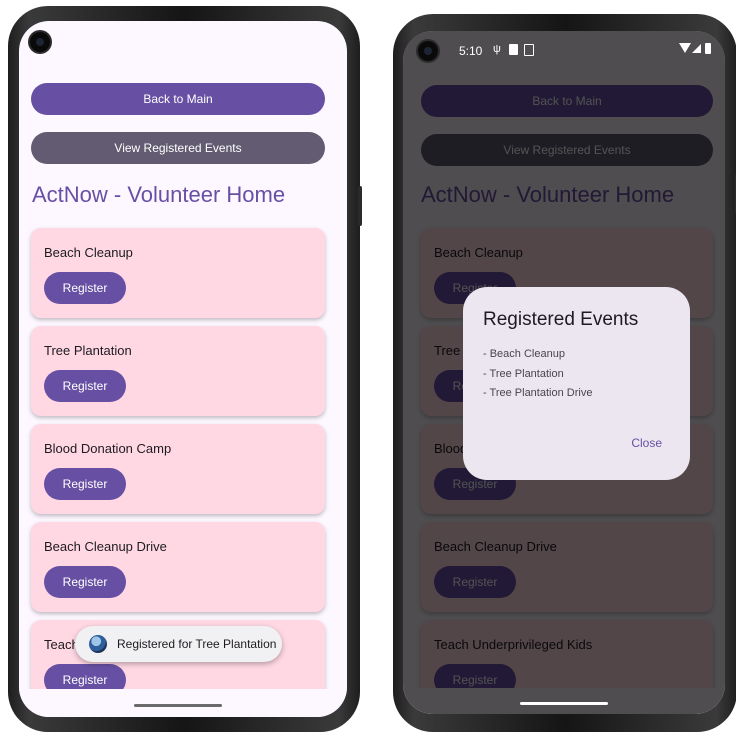  Describe the element at coordinates (564, 46) in the screenshot. I see `status-bar: 5:10 ψ` at that location.